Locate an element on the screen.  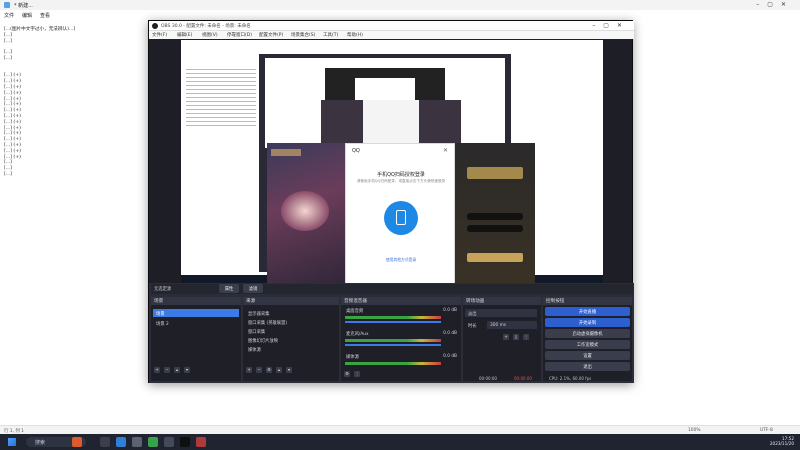
start-recording-button: 开始录制 is located at coordinates (587, 322).